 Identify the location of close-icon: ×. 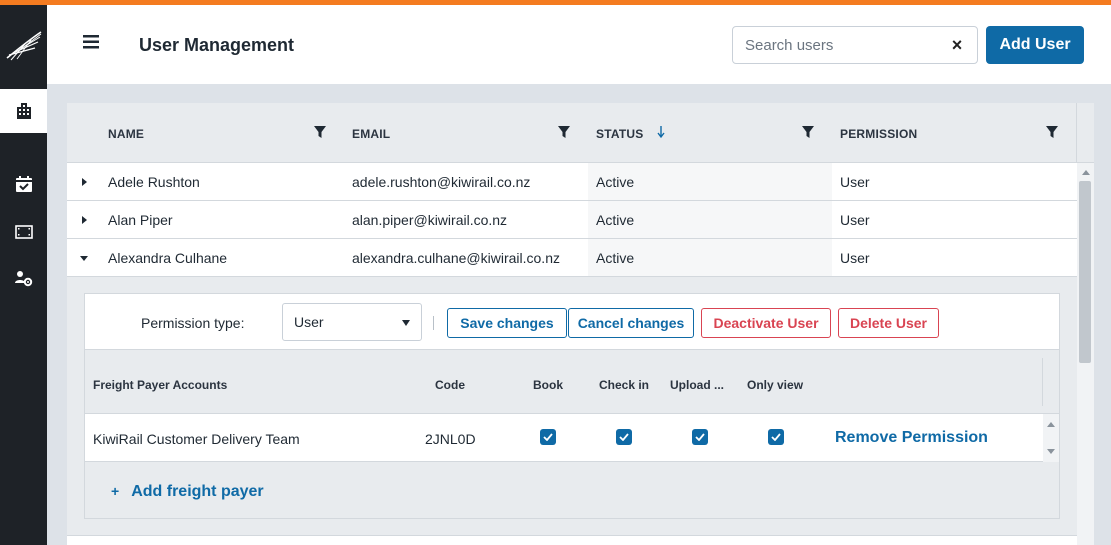
(957, 45).